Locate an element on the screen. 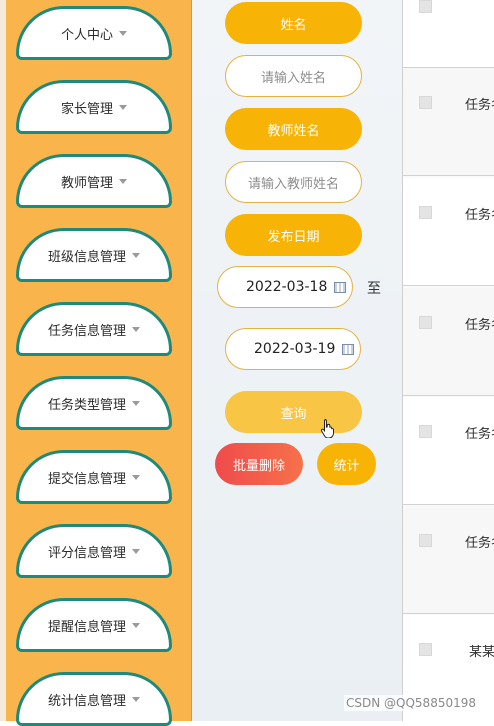 This screenshot has height=726, width=494. nav-personal-center: 个人中心 is located at coordinates (94, 33).